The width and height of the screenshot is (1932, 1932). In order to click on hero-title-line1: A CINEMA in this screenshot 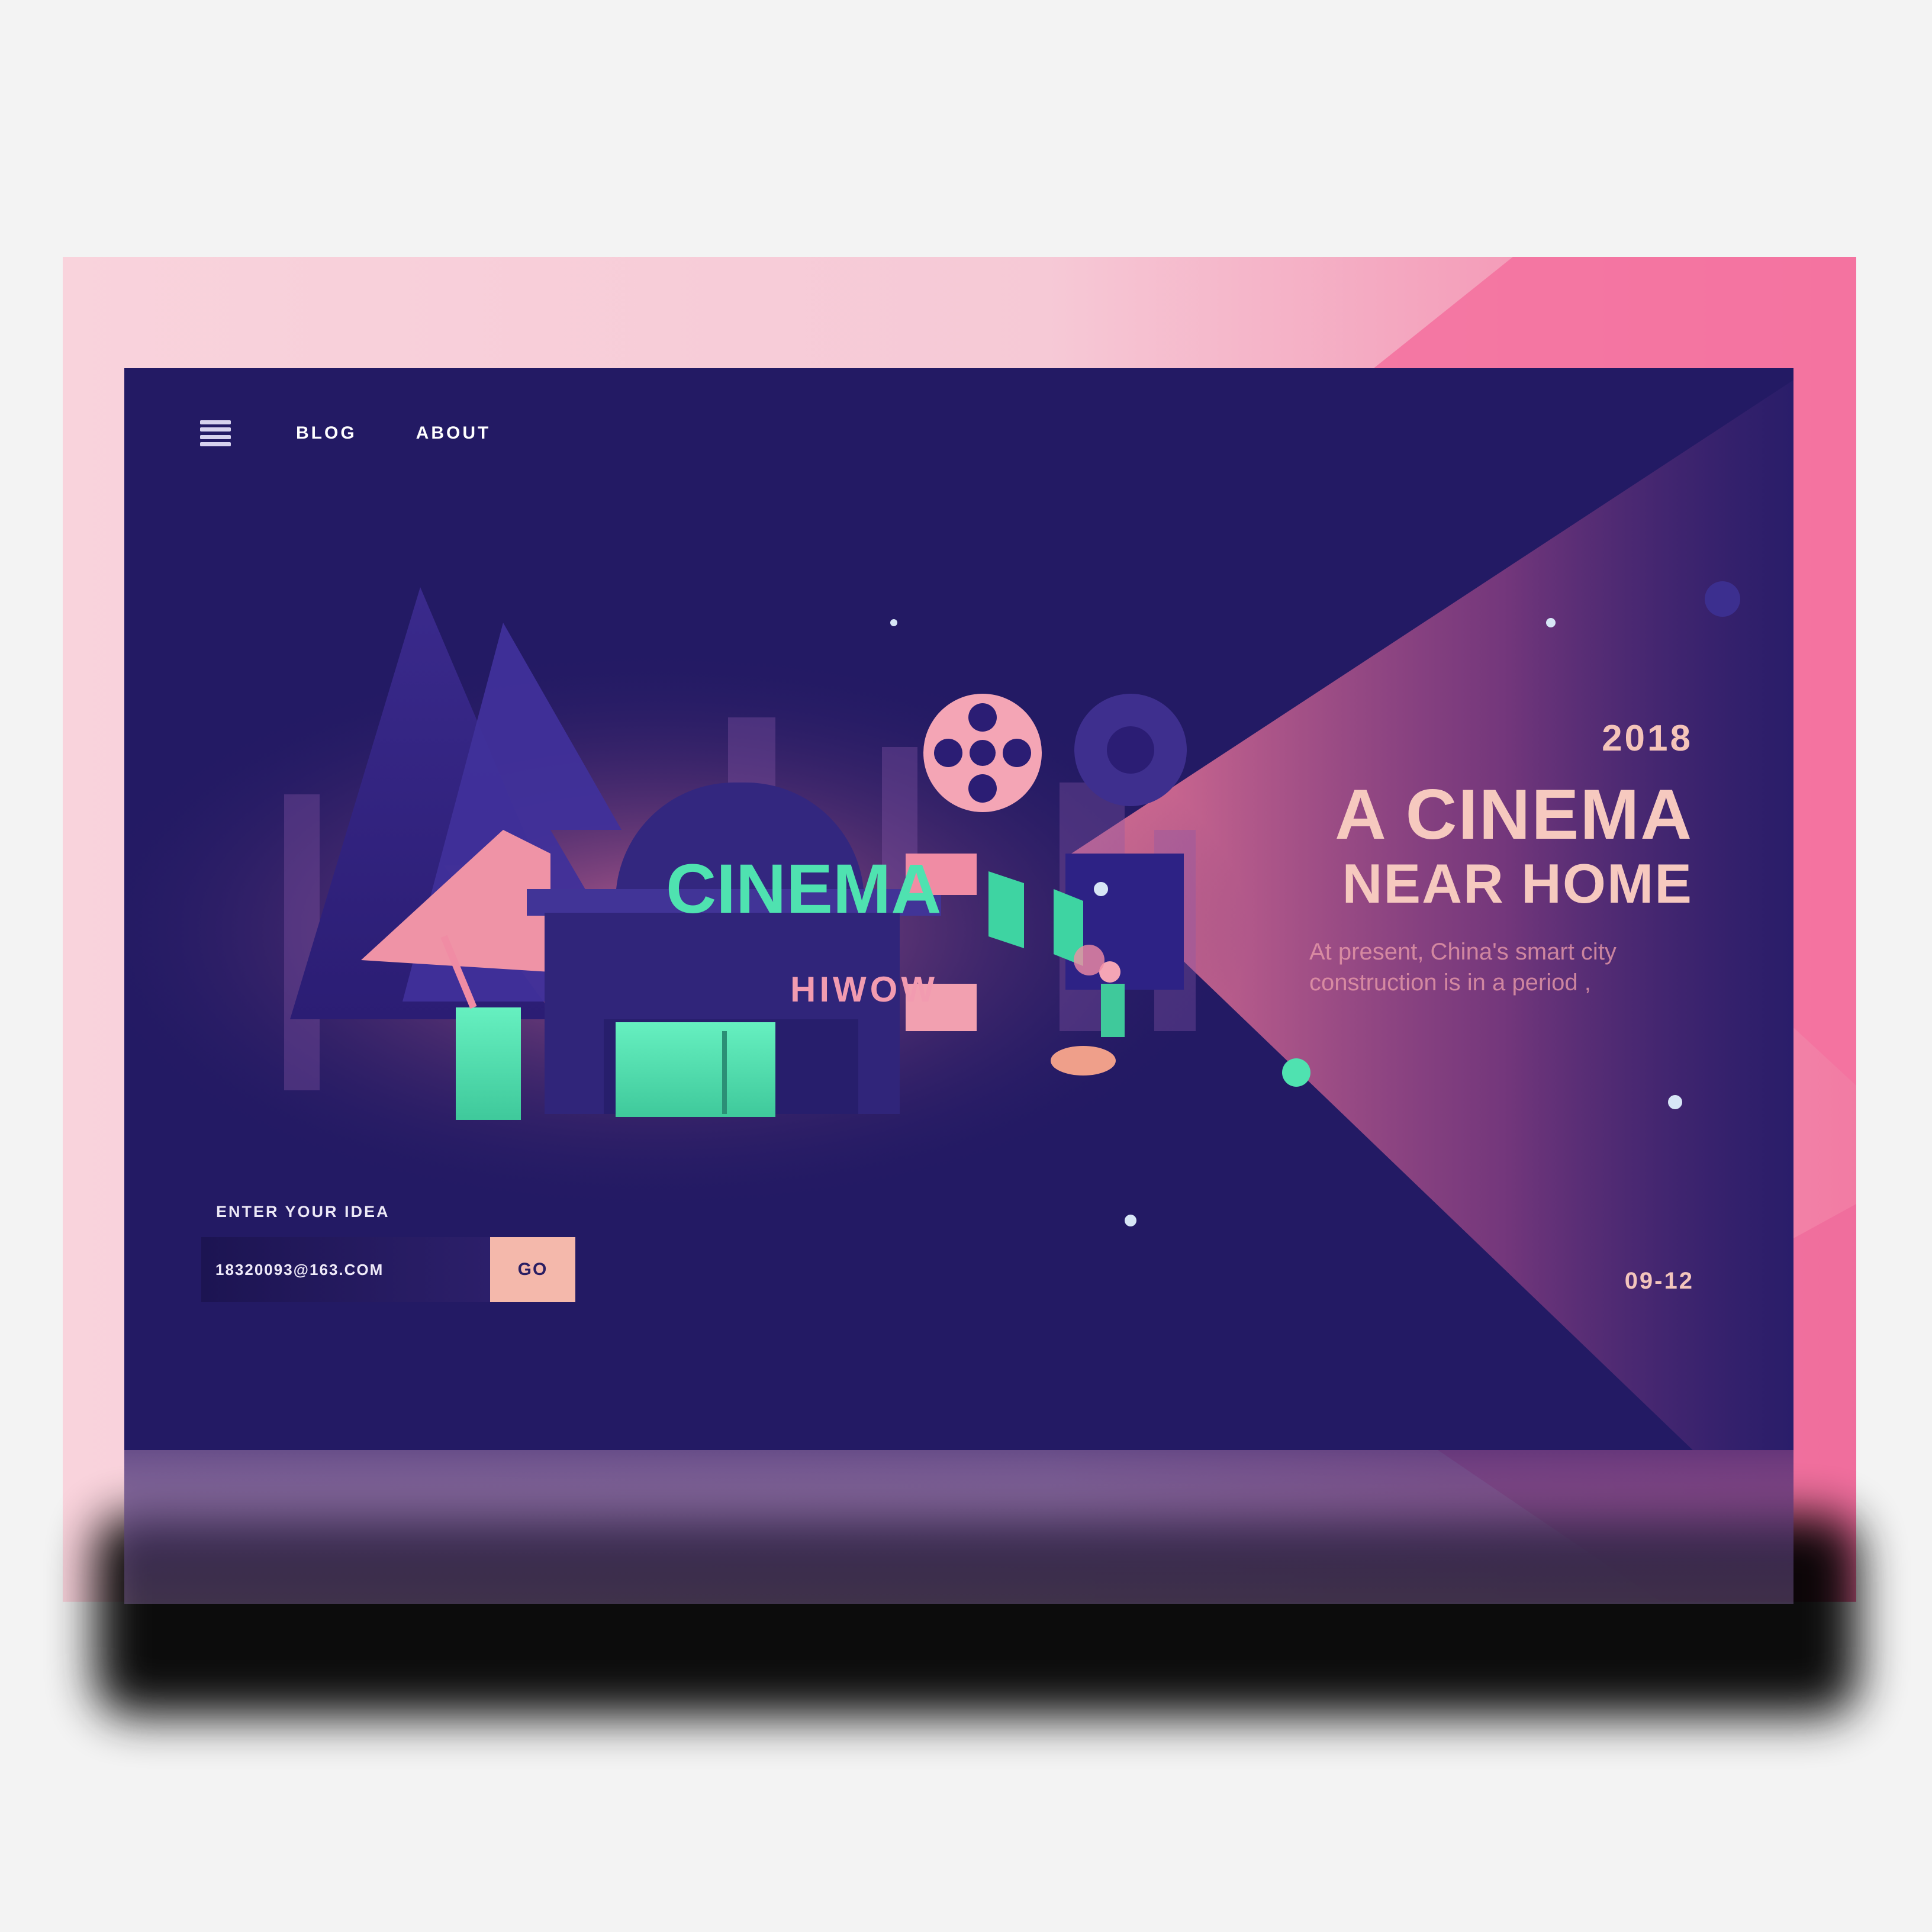, I will do `click(1514, 815)`.